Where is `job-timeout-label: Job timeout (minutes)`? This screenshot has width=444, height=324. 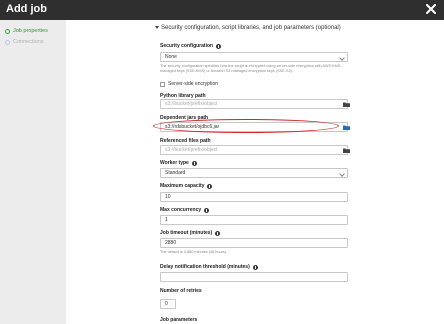 job-timeout-label: Job timeout (minutes) is located at coordinates (190, 233).